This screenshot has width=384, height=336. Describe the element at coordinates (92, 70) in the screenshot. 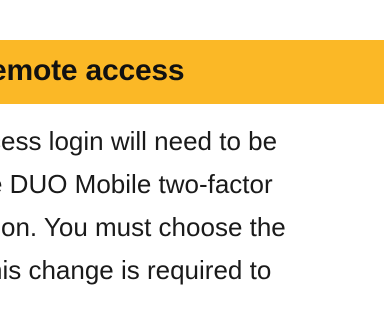

I see `notice-title: emote access` at that location.